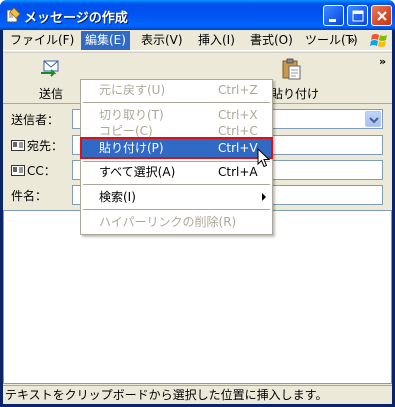 The height and width of the screenshot is (407, 395). What do you see at coordinates (76, 18) in the screenshot?
I see `window-title: メッセージの作成` at bounding box center [76, 18].